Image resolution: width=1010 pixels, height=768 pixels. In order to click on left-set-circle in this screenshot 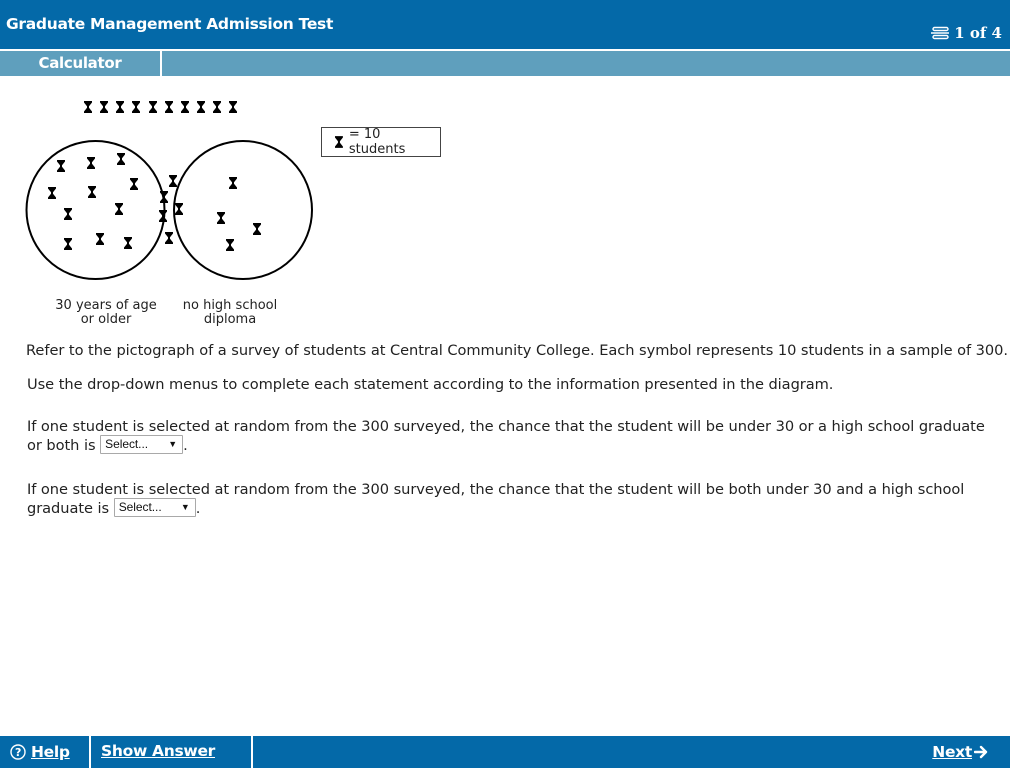, I will do `click(95, 210)`.